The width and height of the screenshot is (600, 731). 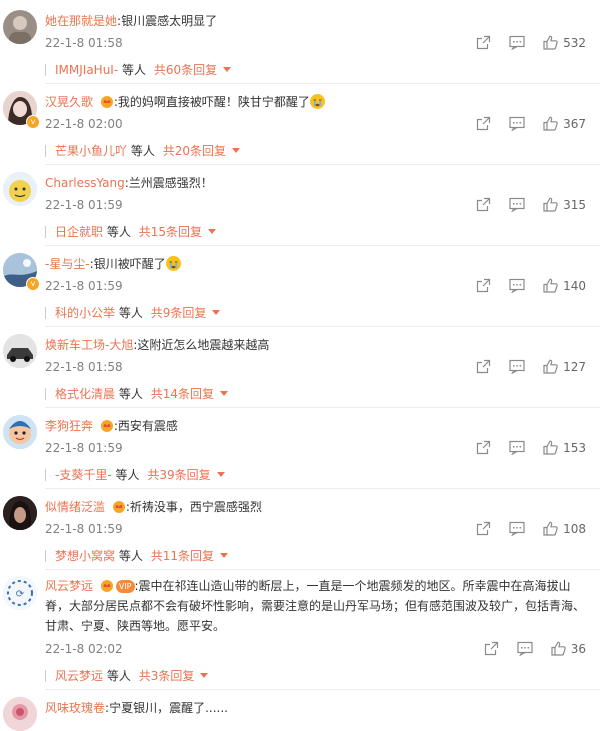 I want to click on reply-username: IMMJIaHuI-, so click(x=86, y=70).